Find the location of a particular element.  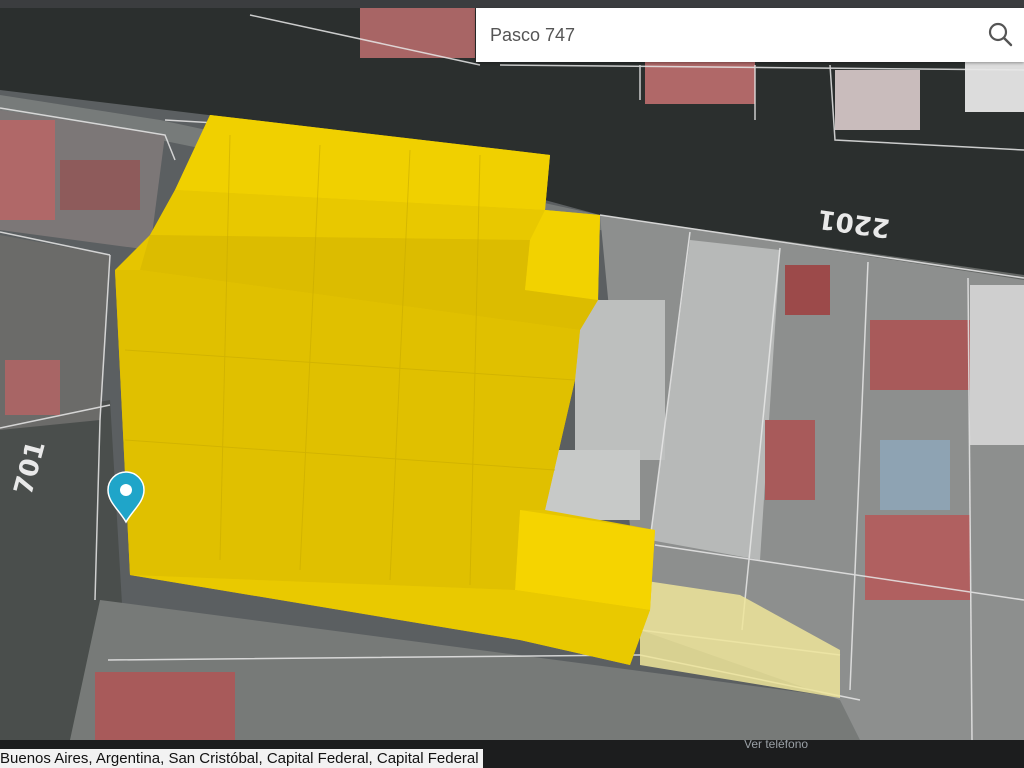

search-icon is located at coordinates (1000, 34).